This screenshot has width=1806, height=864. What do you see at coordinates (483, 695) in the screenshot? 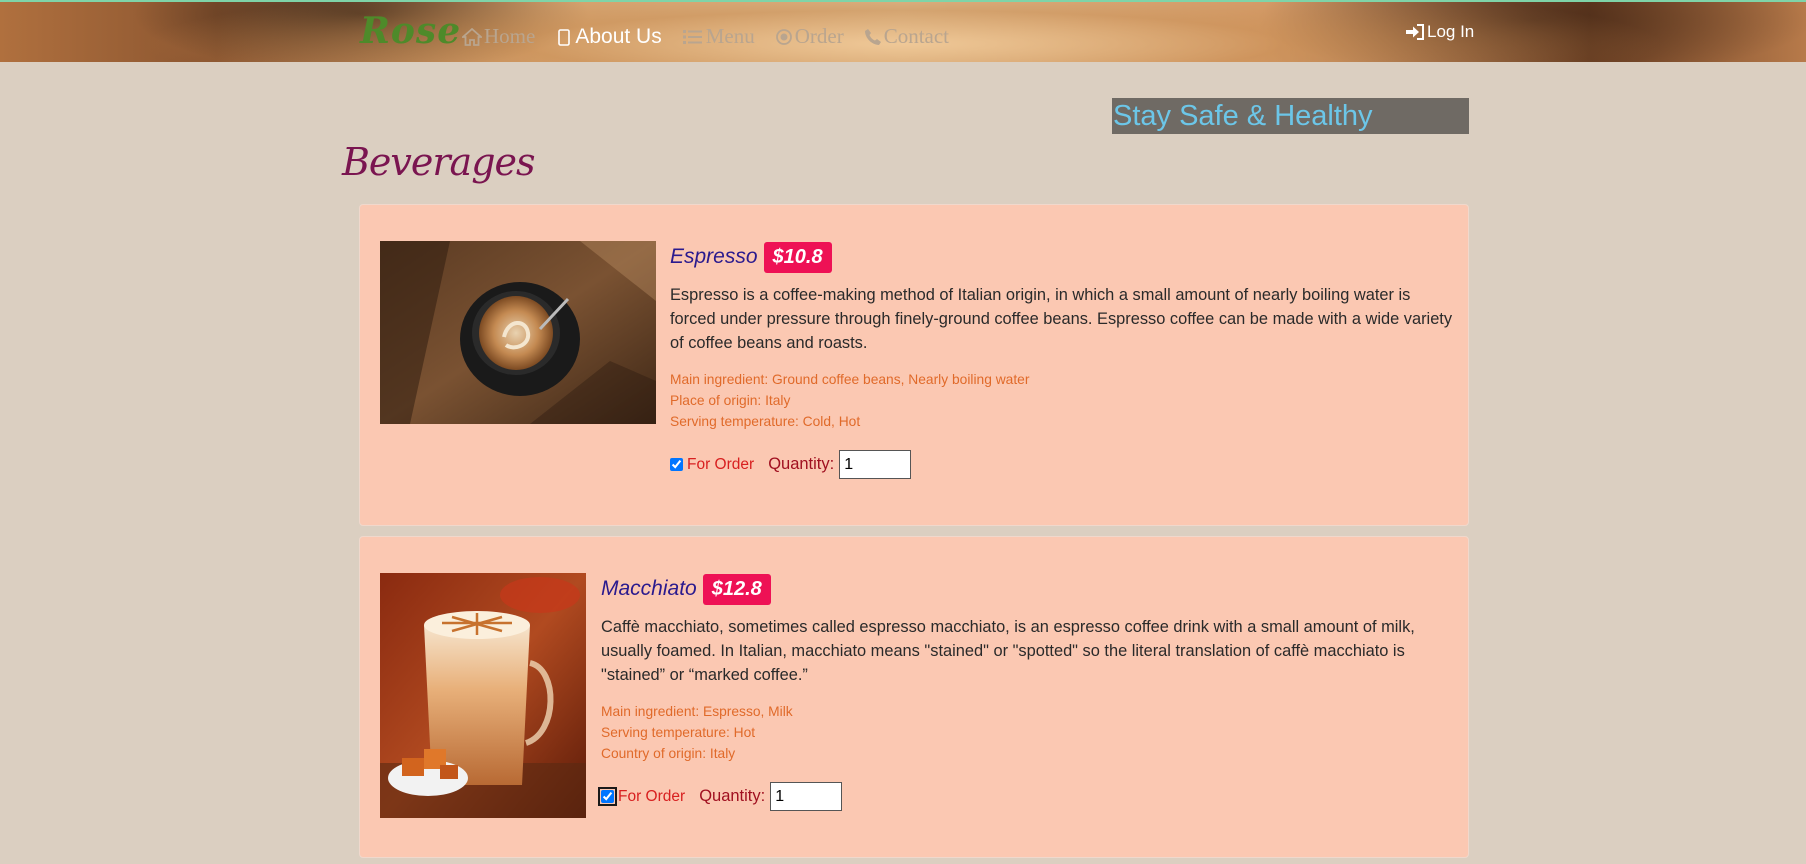
I see `macchiato-photo` at bounding box center [483, 695].